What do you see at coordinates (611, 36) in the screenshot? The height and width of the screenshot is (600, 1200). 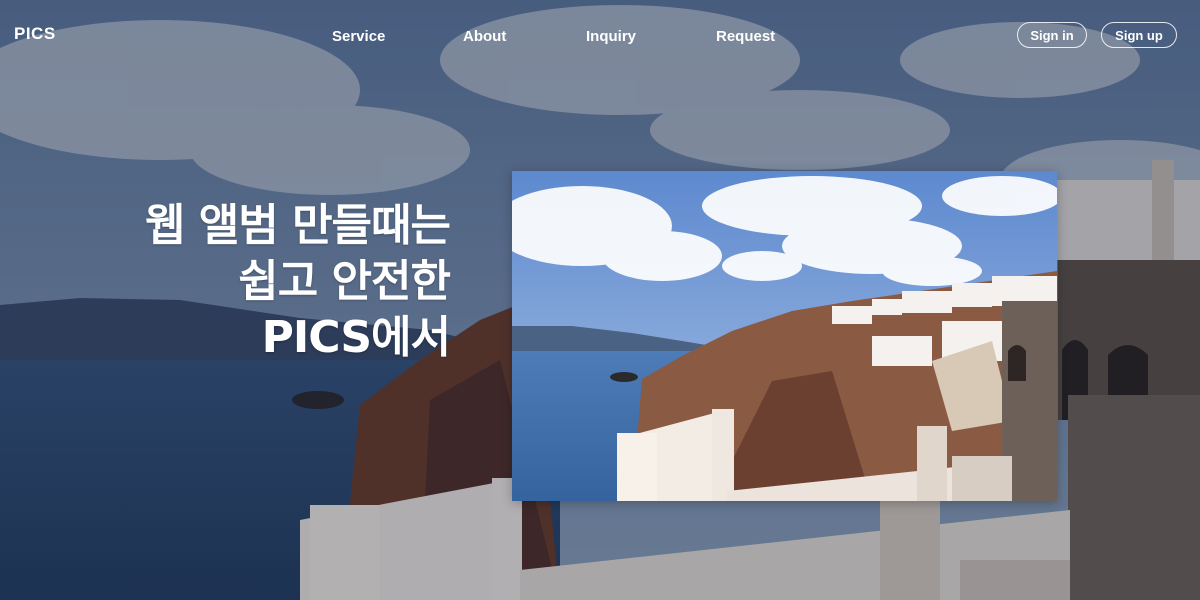 I see `nav-link-inquiry: Inquiry` at bounding box center [611, 36].